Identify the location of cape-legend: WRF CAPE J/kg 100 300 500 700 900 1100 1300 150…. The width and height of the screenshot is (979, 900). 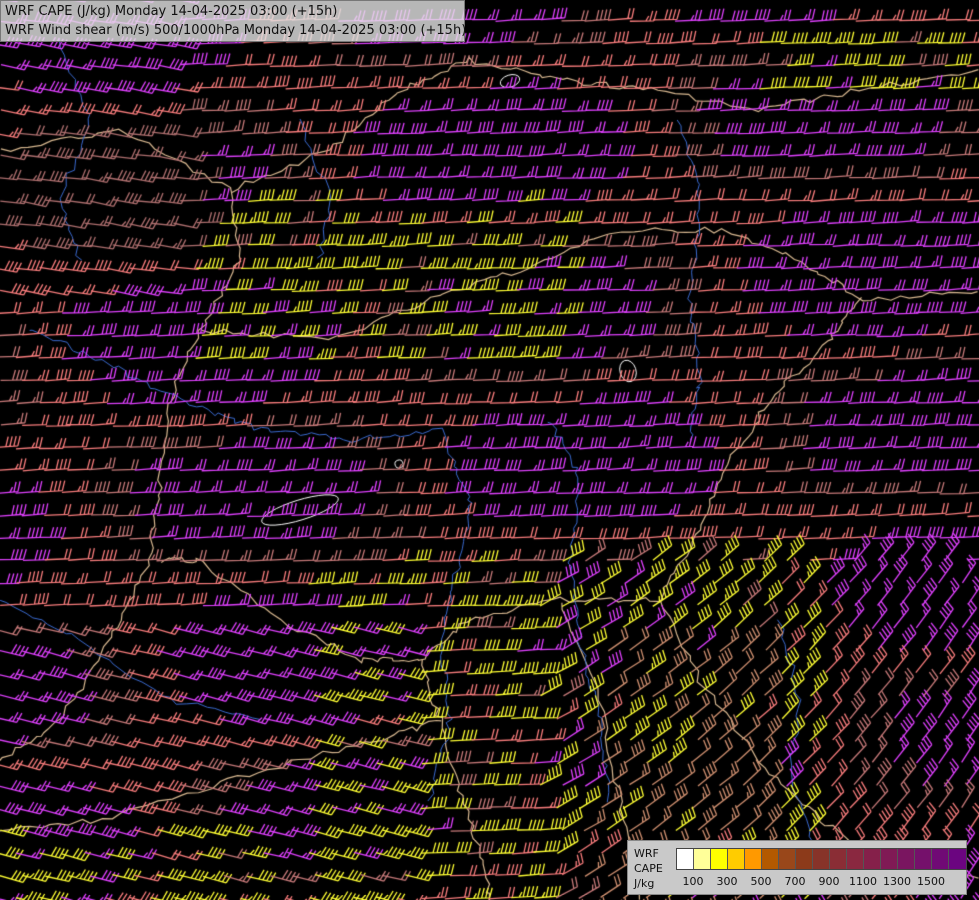
(797, 867).